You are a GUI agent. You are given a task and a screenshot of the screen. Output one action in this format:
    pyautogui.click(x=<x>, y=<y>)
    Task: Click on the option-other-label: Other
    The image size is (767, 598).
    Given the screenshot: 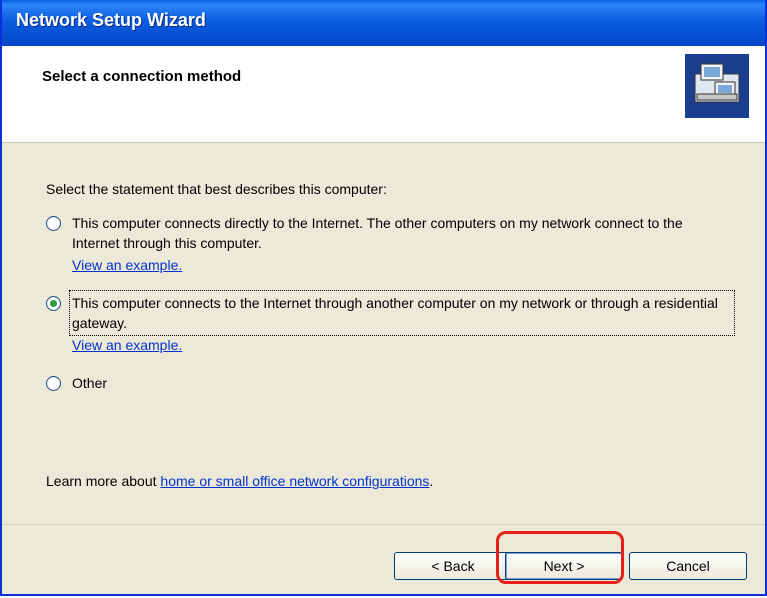 What is the action you would take?
    pyautogui.click(x=402, y=383)
    